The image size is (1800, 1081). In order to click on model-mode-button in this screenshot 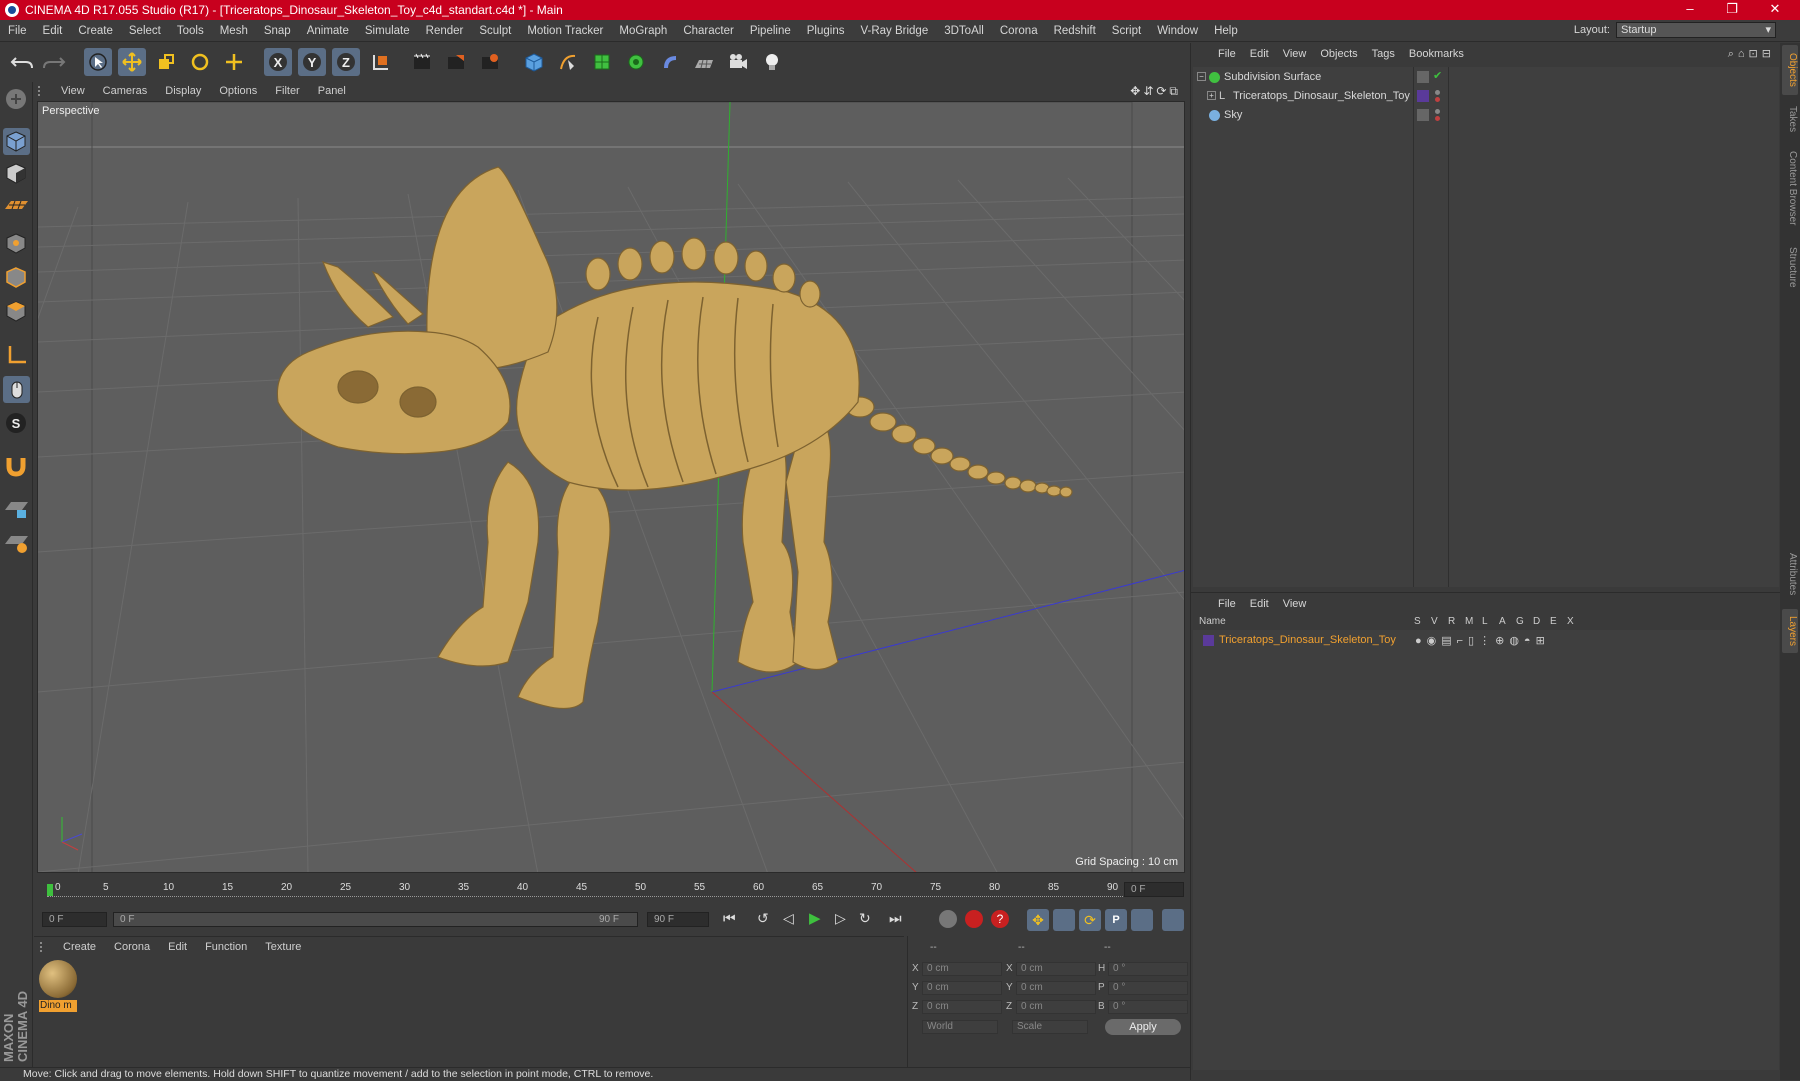, I will do `click(16, 141)`.